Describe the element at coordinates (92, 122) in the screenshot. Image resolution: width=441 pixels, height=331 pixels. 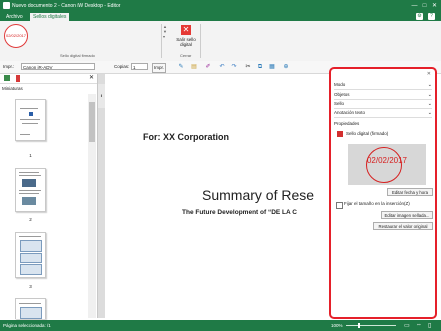
I see `scrollbar-thumb` at that location.